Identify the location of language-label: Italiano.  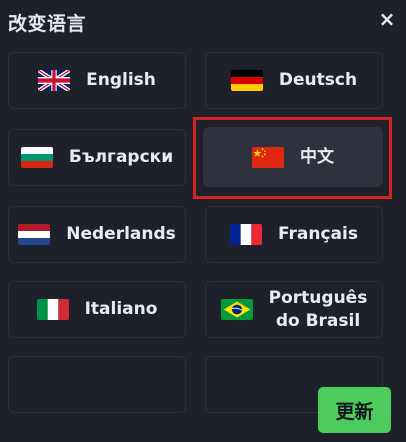
(121, 309).